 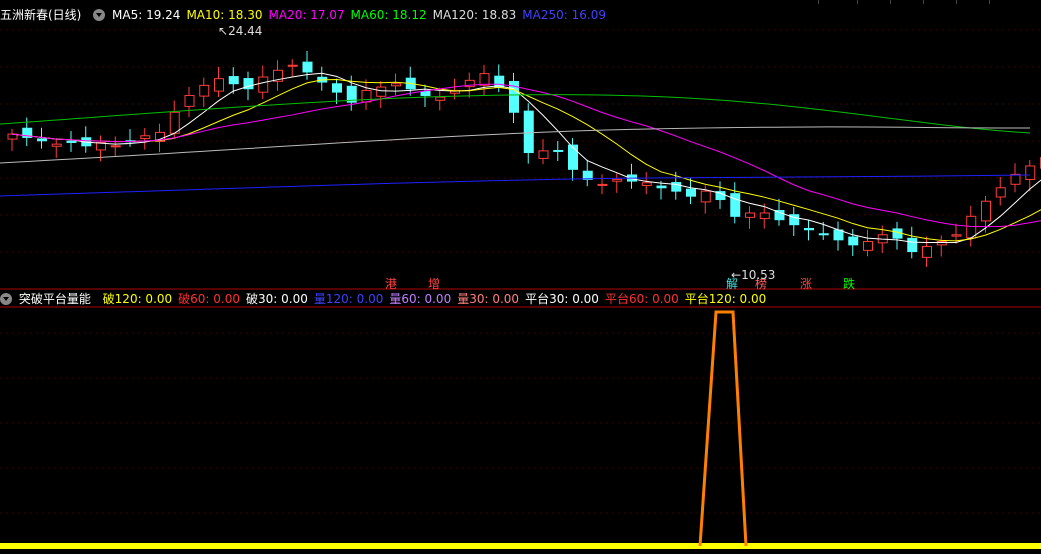 I want to click on event-marker: 港, so click(x=391, y=284).